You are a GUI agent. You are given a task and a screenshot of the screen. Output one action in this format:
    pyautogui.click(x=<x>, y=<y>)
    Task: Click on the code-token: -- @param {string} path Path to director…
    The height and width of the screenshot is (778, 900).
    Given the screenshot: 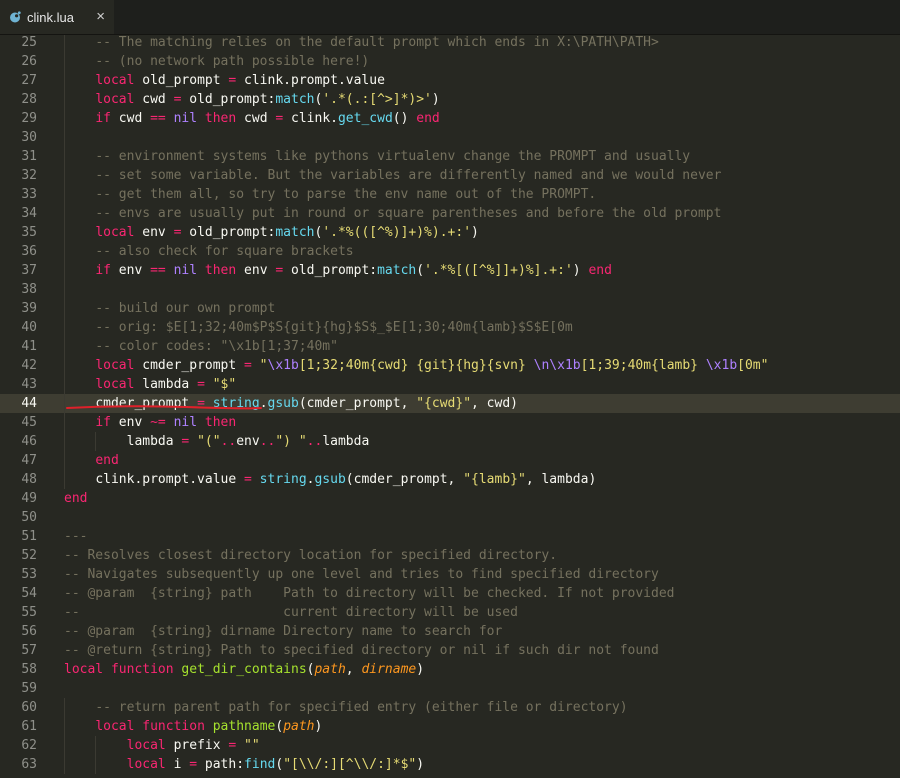 What is the action you would take?
    pyautogui.click(x=369, y=593)
    